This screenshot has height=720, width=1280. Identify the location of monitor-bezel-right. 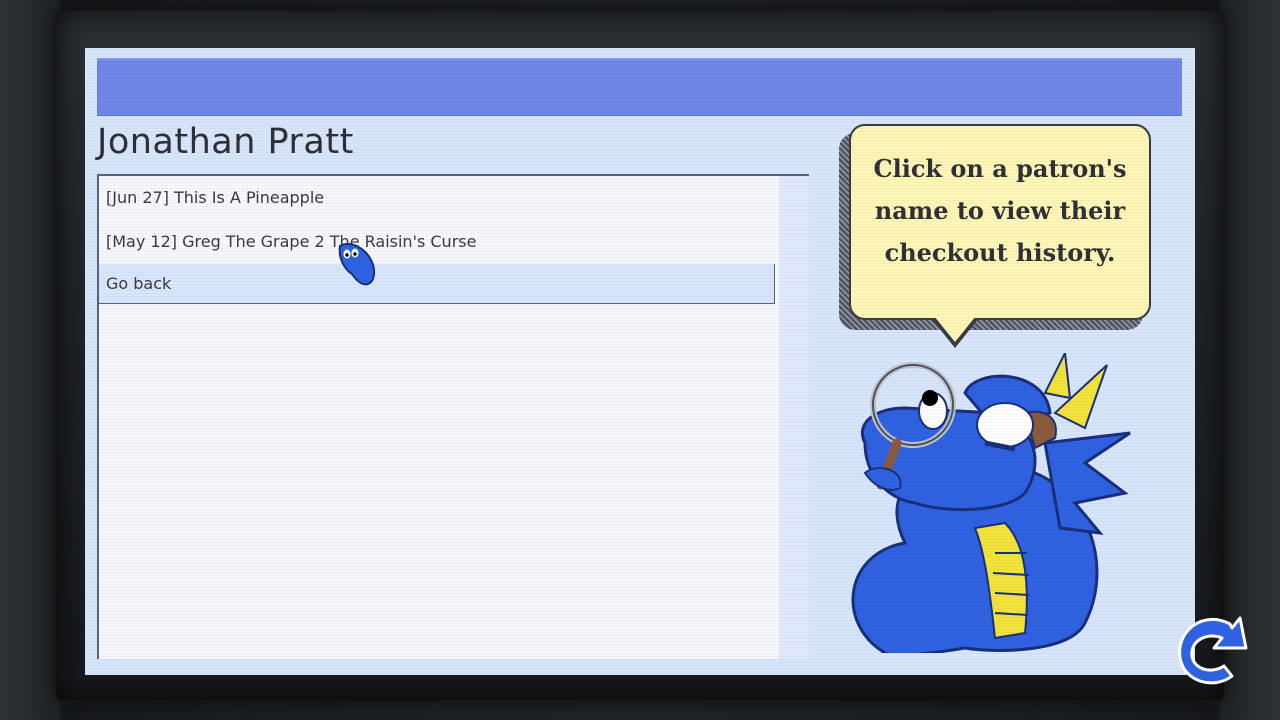
(1250, 360).